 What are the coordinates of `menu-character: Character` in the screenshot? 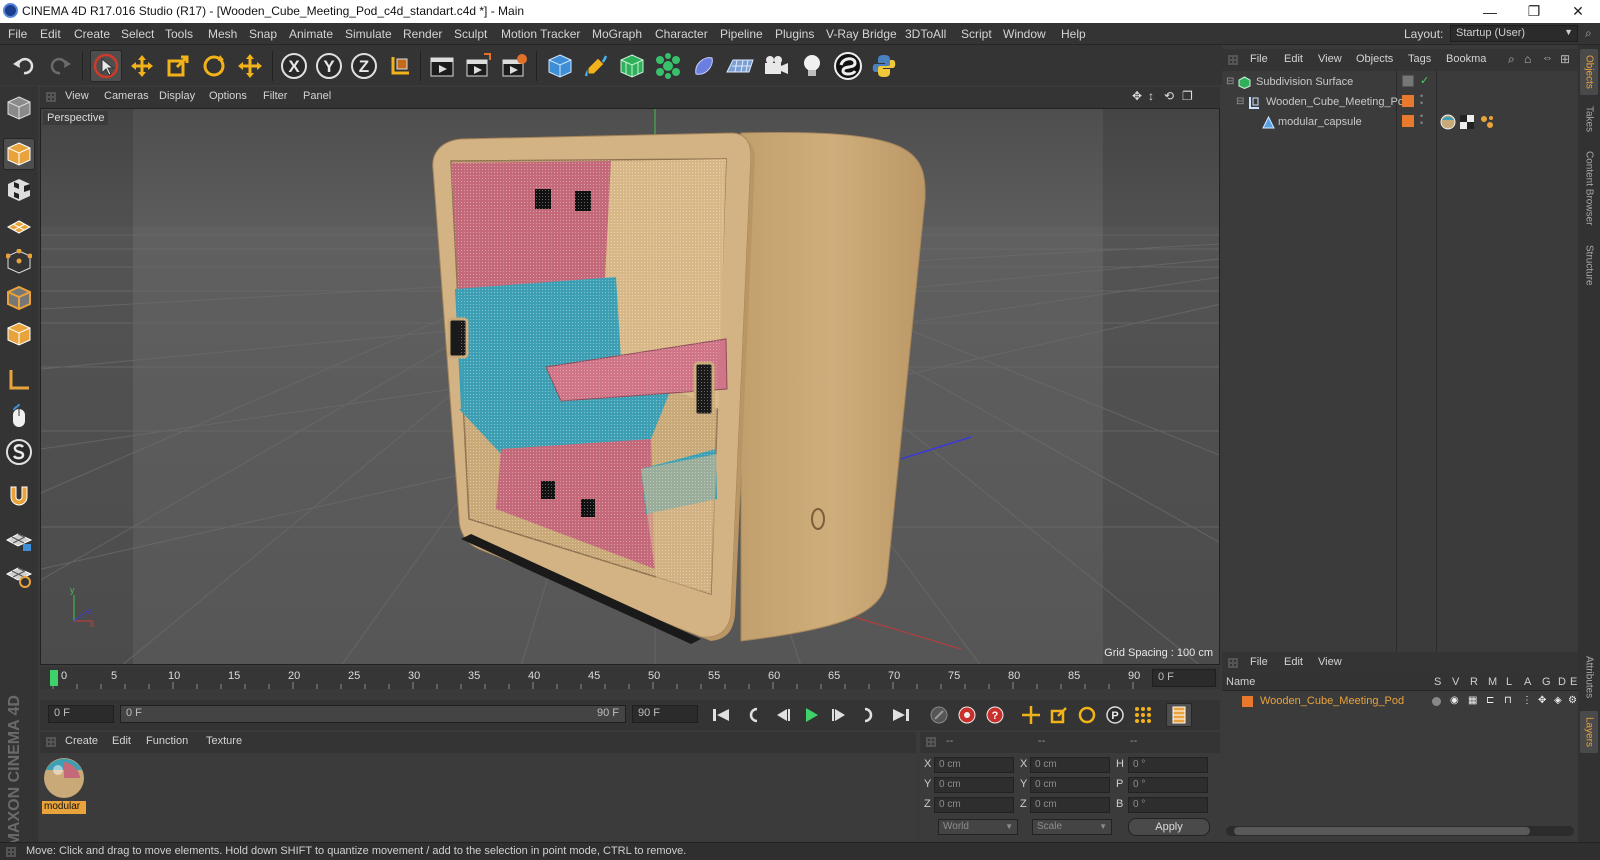 It's located at (681, 34).